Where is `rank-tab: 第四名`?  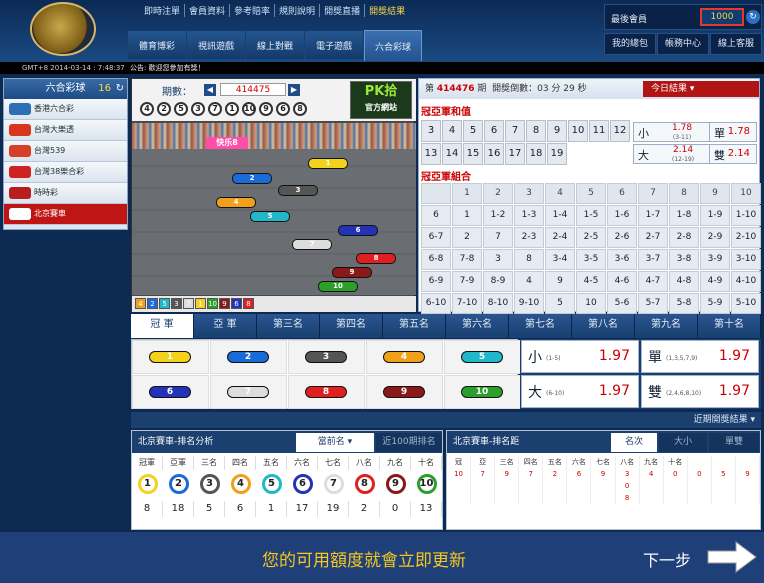 rank-tab: 第四名 is located at coordinates (351, 326).